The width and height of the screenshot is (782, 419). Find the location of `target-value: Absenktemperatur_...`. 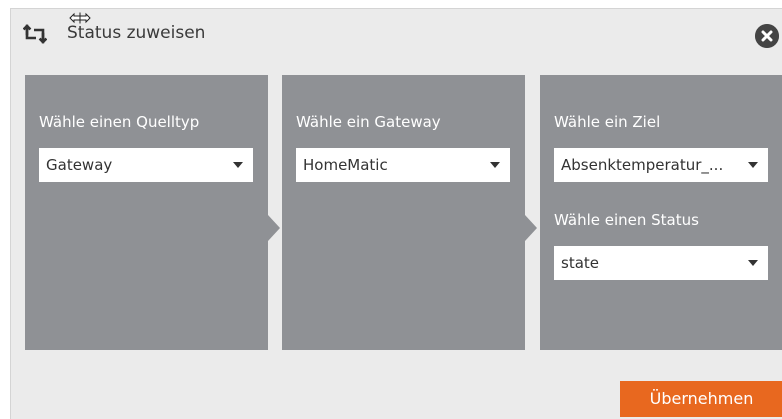

target-value: Absenktemperatur_... is located at coordinates (642, 165).